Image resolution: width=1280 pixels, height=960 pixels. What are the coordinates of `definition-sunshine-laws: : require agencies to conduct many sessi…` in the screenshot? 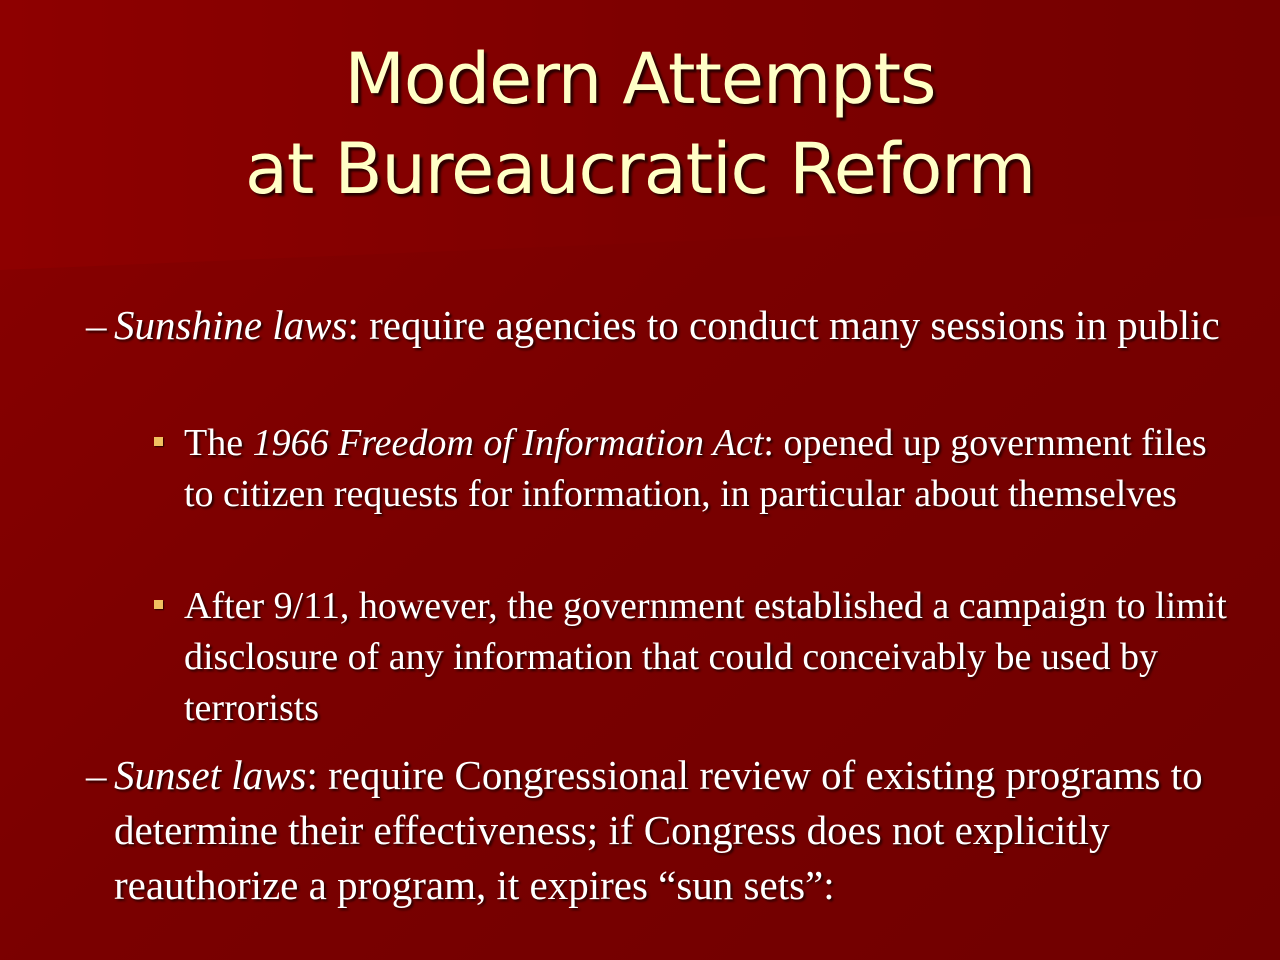 It's located at (783, 325).